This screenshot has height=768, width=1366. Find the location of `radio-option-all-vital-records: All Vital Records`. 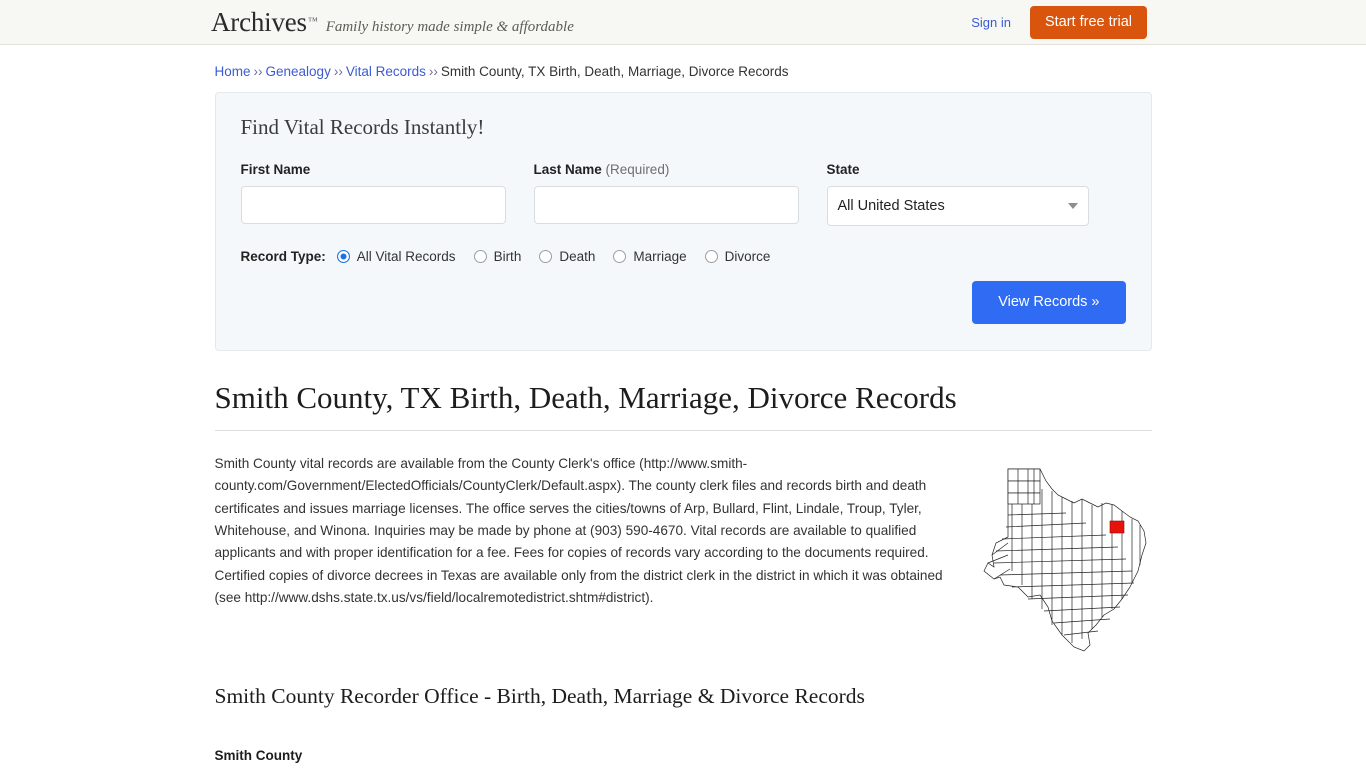

radio-option-all-vital-records: All Vital Records is located at coordinates (396, 256).